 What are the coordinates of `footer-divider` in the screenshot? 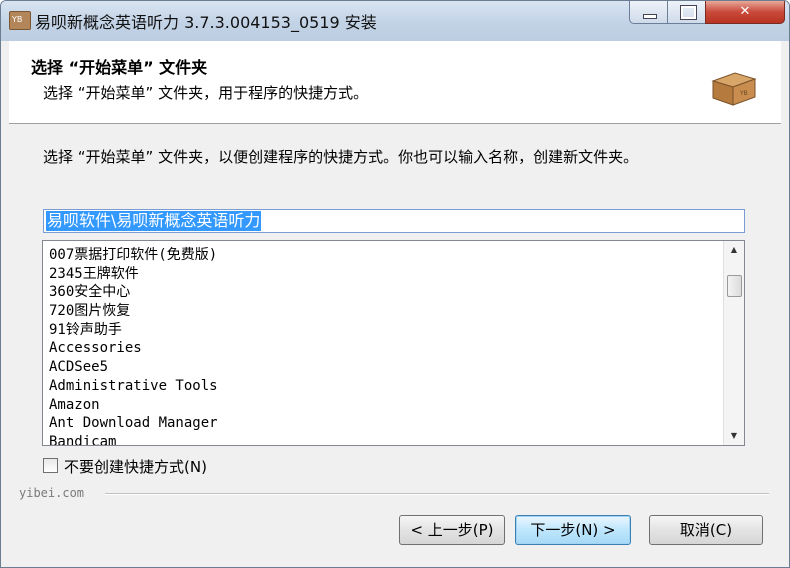 It's located at (437, 494).